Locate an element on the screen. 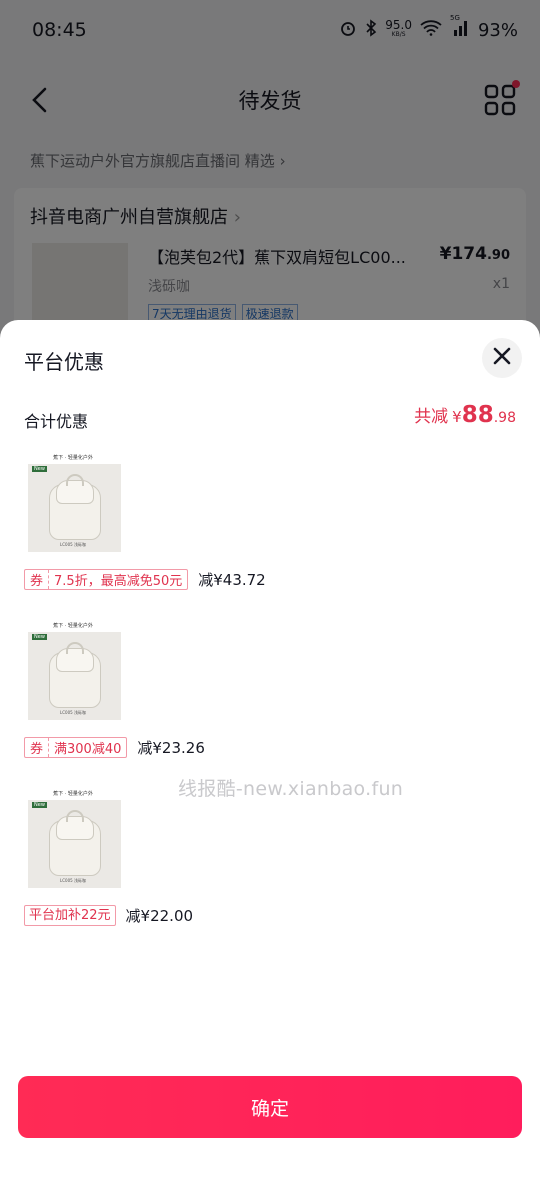 The width and height of the screenshot is (540, 1188). discount-row: 券 满300减40 减¥23.26 is located at coordinates (269, 747).